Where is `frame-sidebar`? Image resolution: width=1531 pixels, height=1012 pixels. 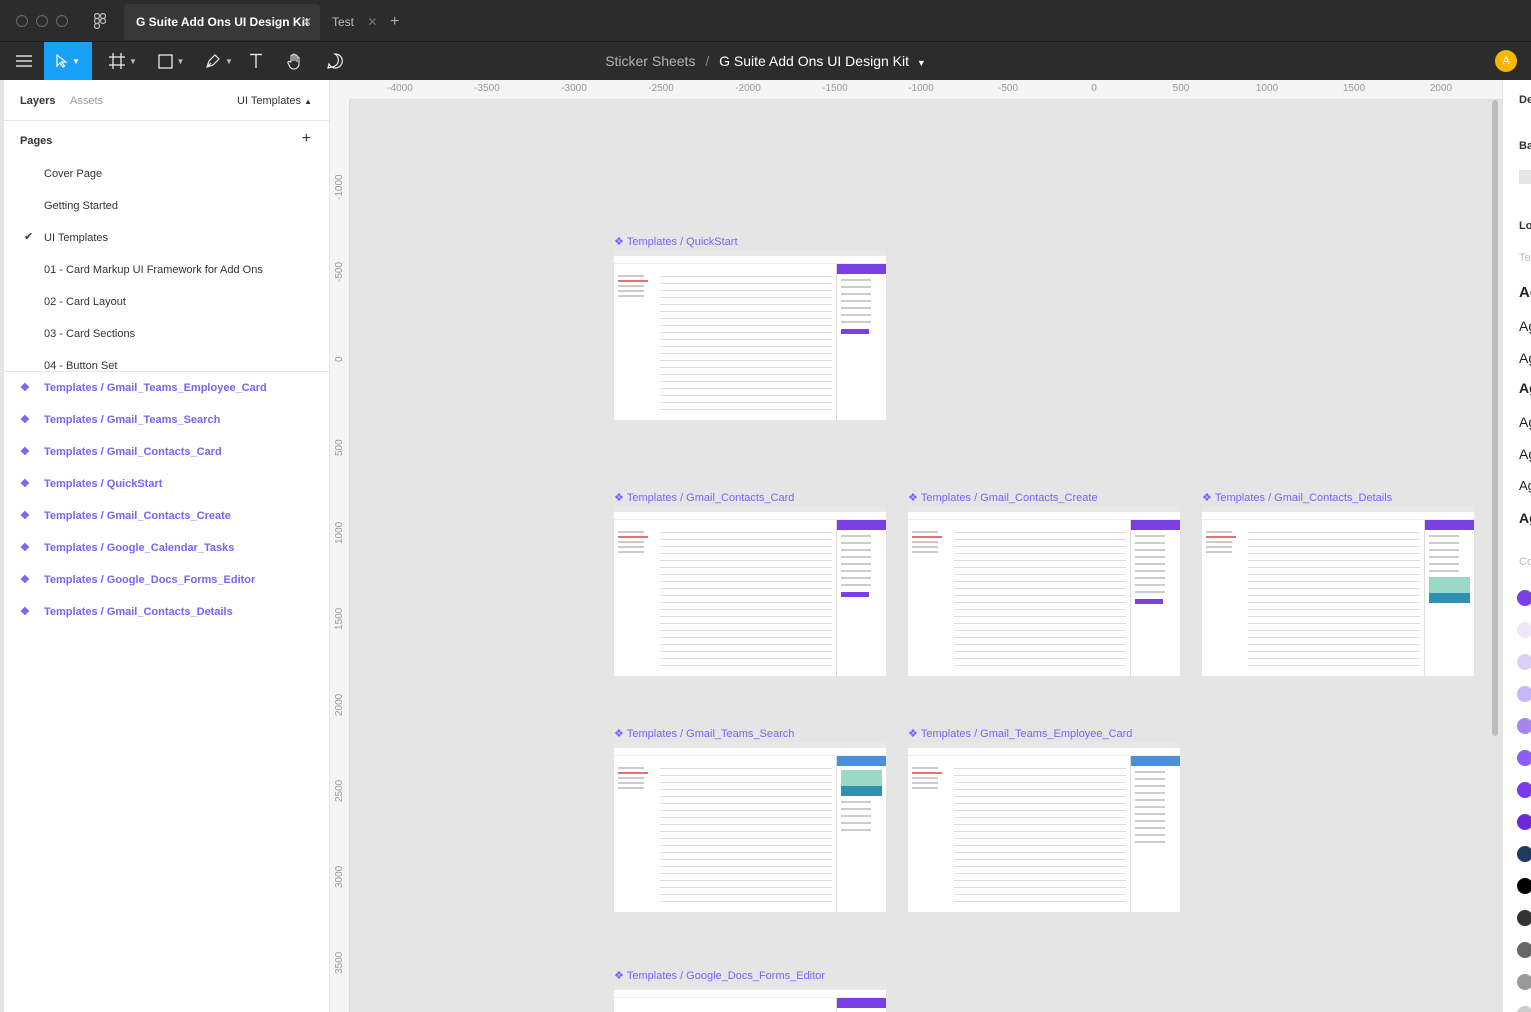 frame-sidebar is located at coordinates (930, 778).